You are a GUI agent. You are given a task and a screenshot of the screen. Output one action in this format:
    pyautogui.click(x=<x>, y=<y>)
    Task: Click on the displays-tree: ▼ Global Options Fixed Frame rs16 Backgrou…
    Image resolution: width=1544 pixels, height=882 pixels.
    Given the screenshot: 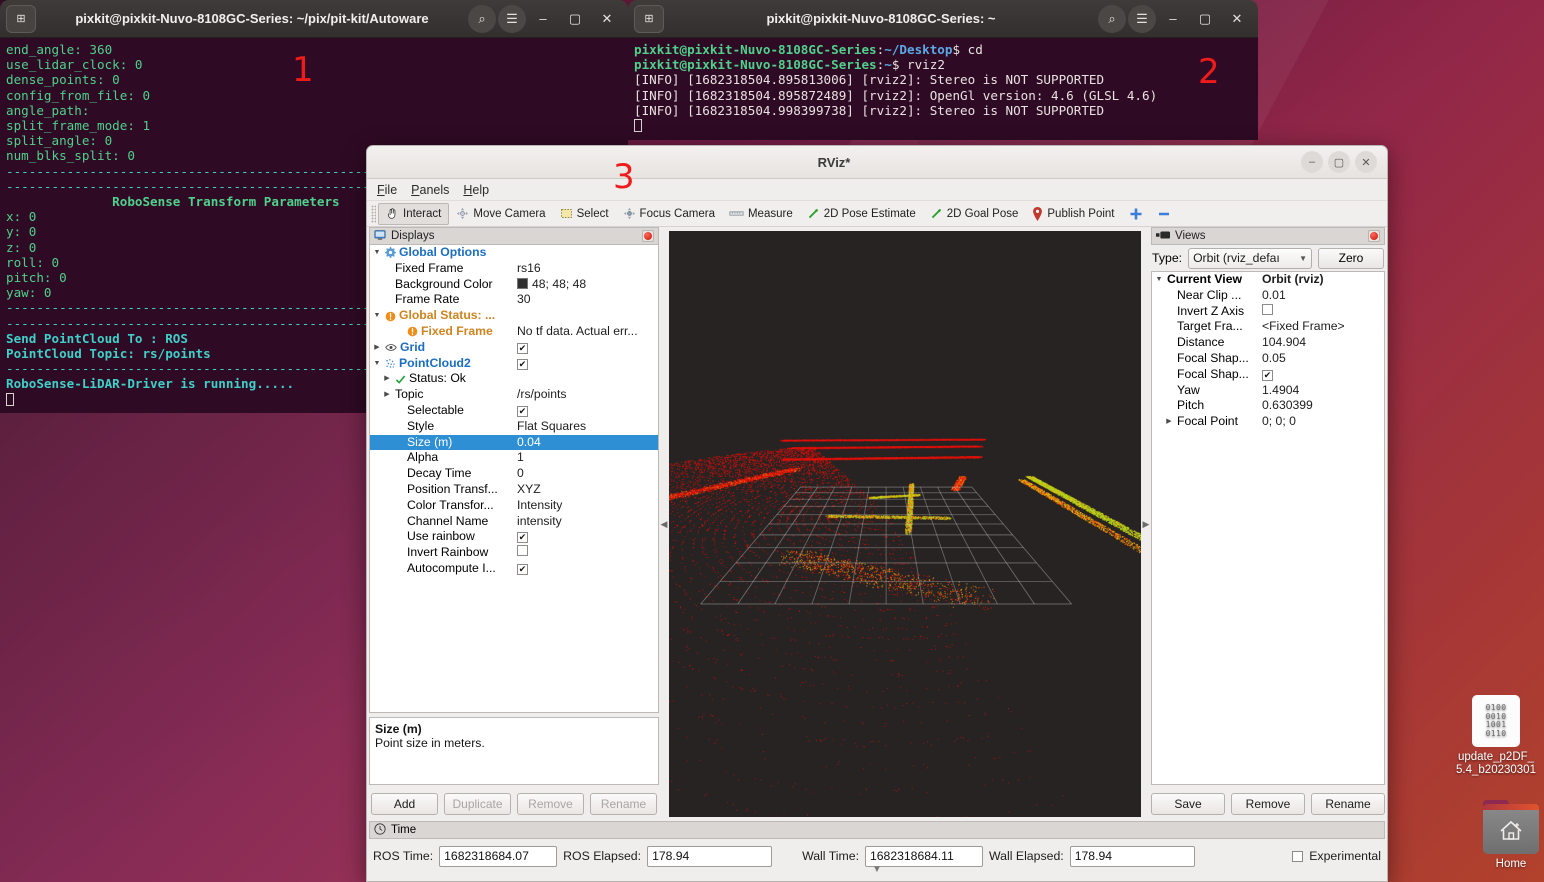 What is the action you would take?
    pyautogui.click(x=514, y=479)
    